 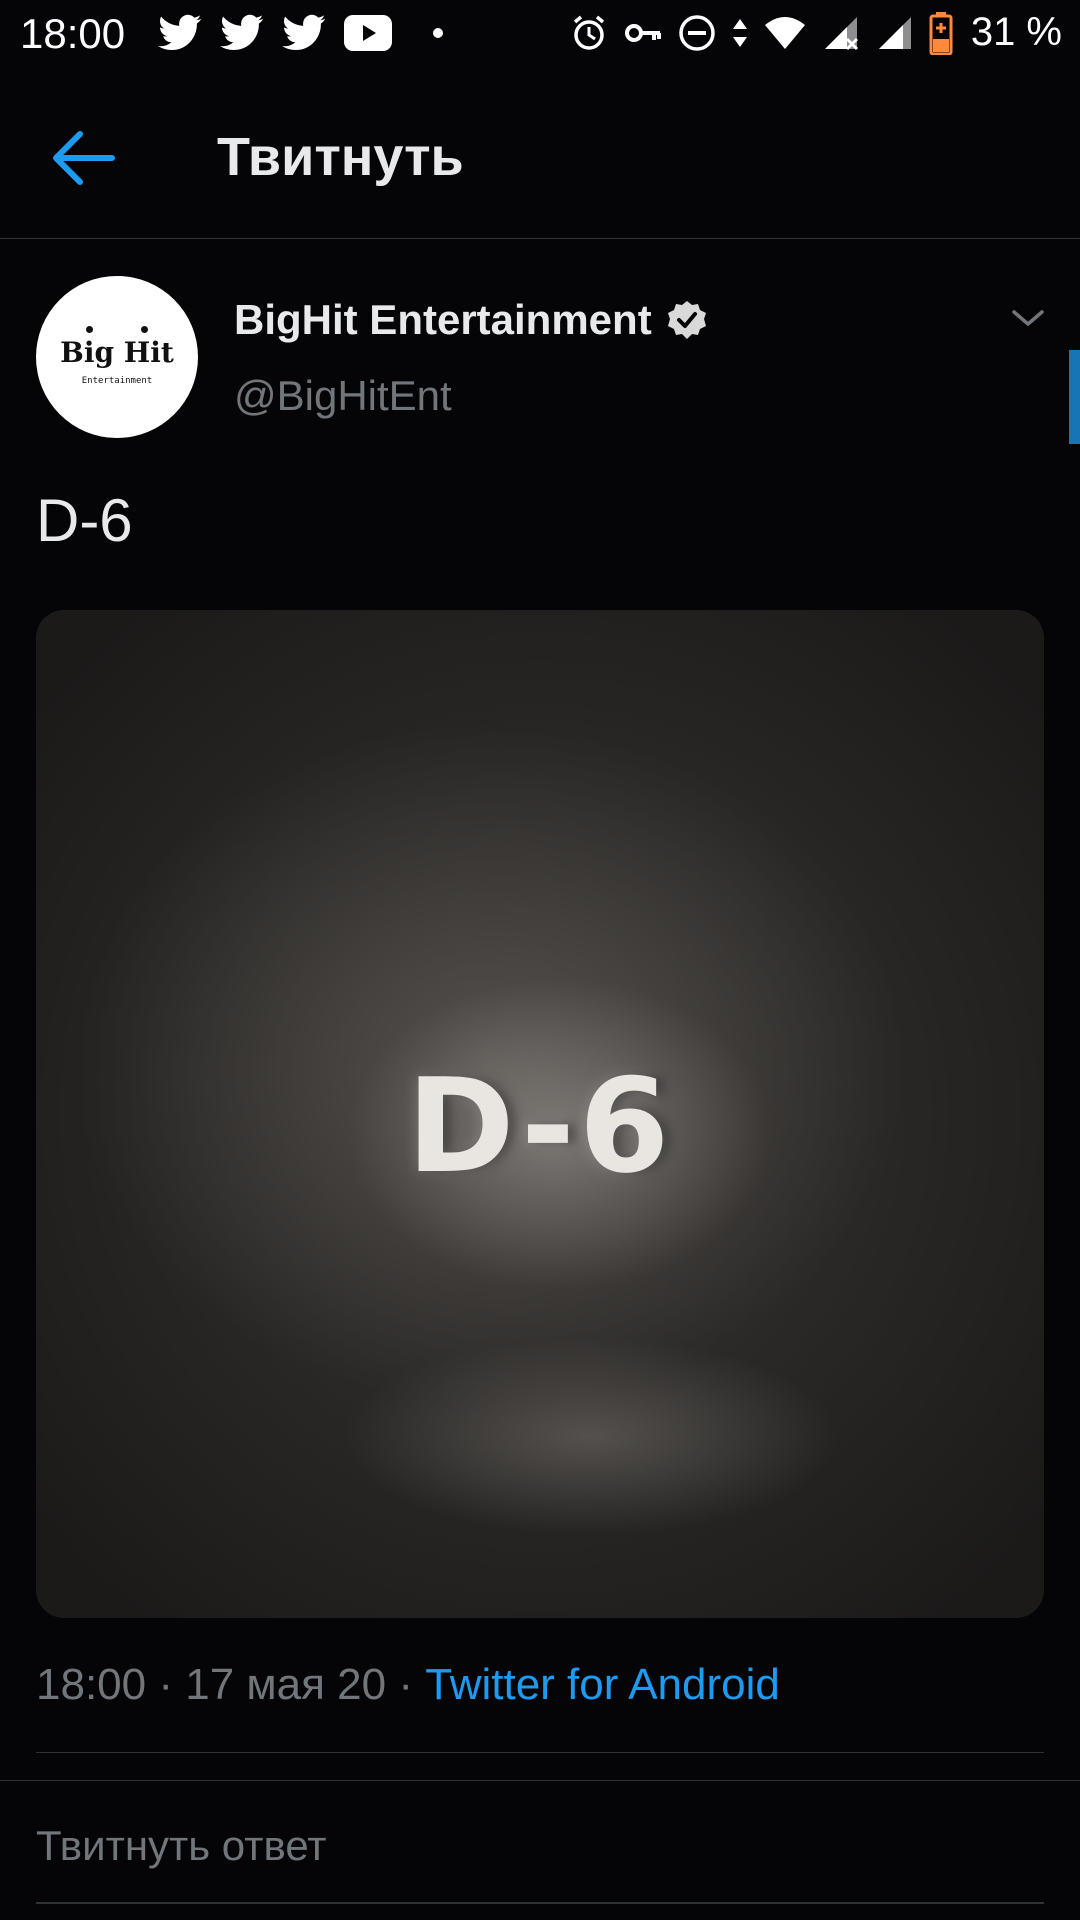 I want to click on alarm-icon, so click(x=589, y=33).